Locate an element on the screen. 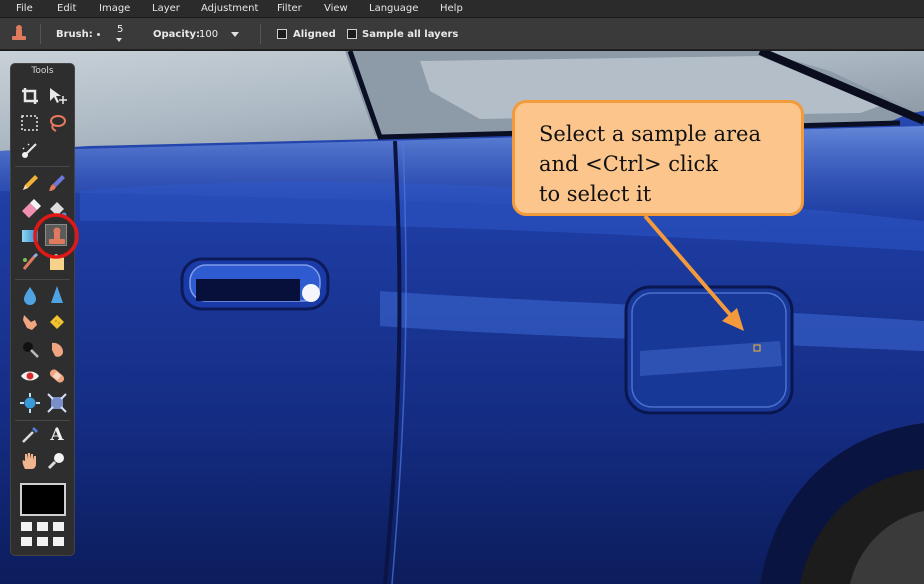 The height and width of the screenshot is (584, 924). lasso-icon is located at coordinates (57, 123).